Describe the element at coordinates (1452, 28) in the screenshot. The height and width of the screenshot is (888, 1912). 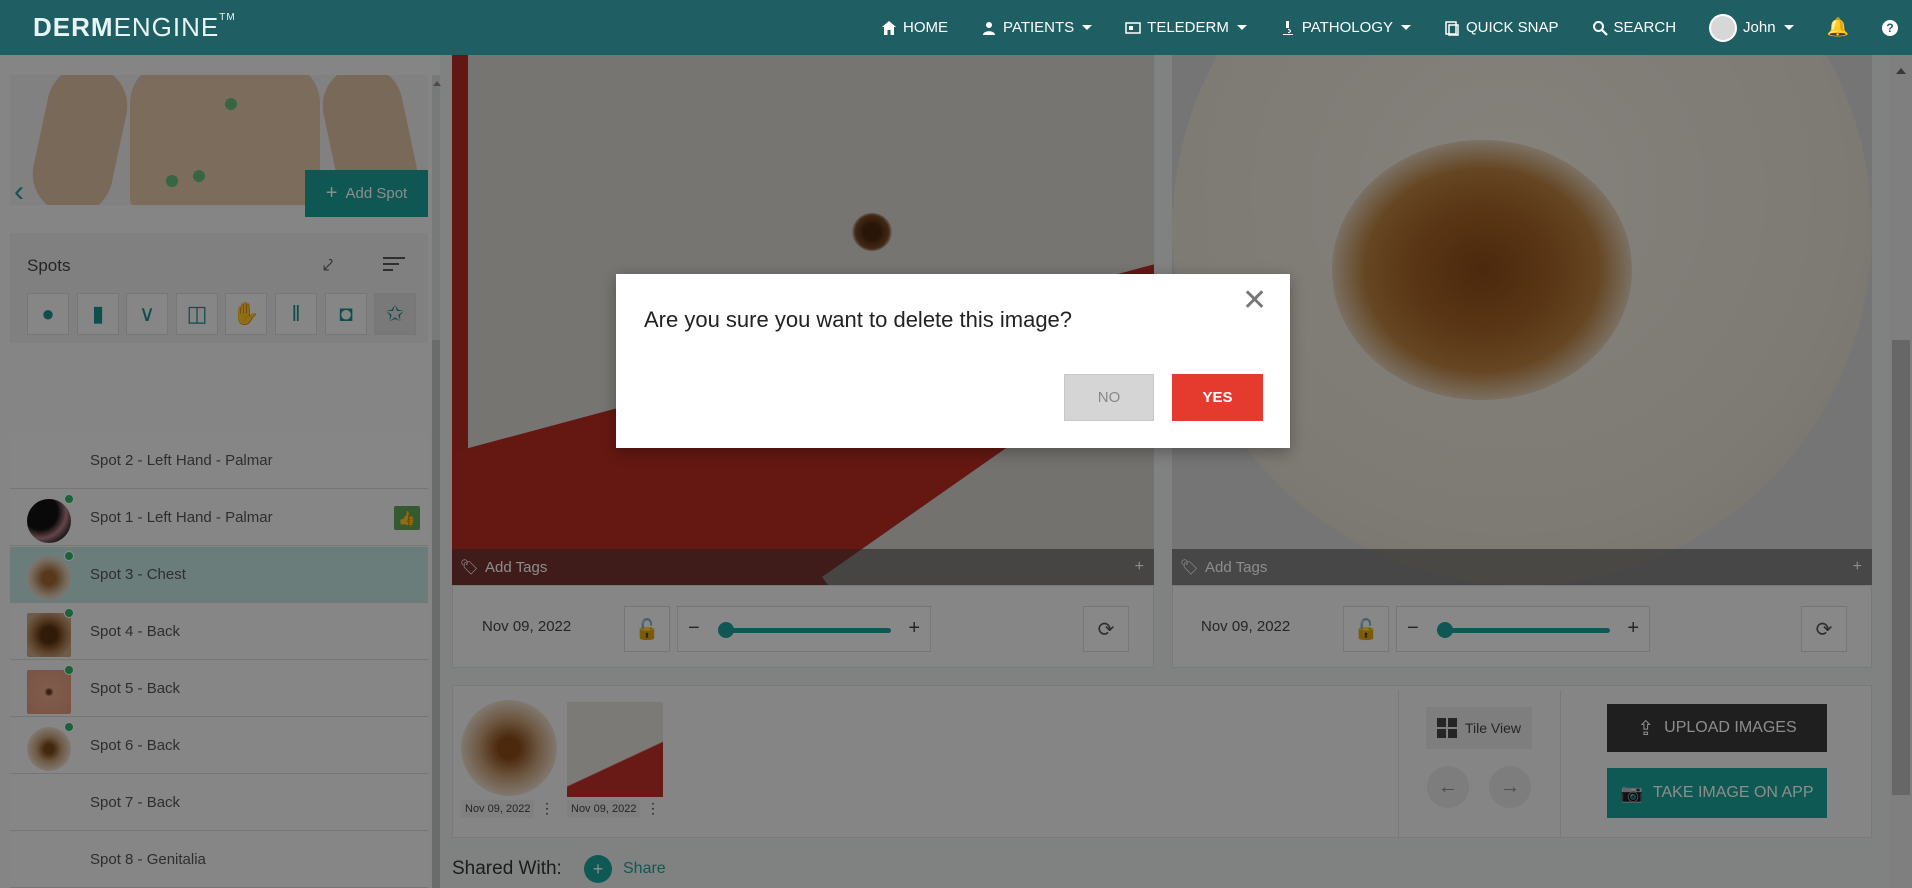
I see `quick-snap-icon` at that location.